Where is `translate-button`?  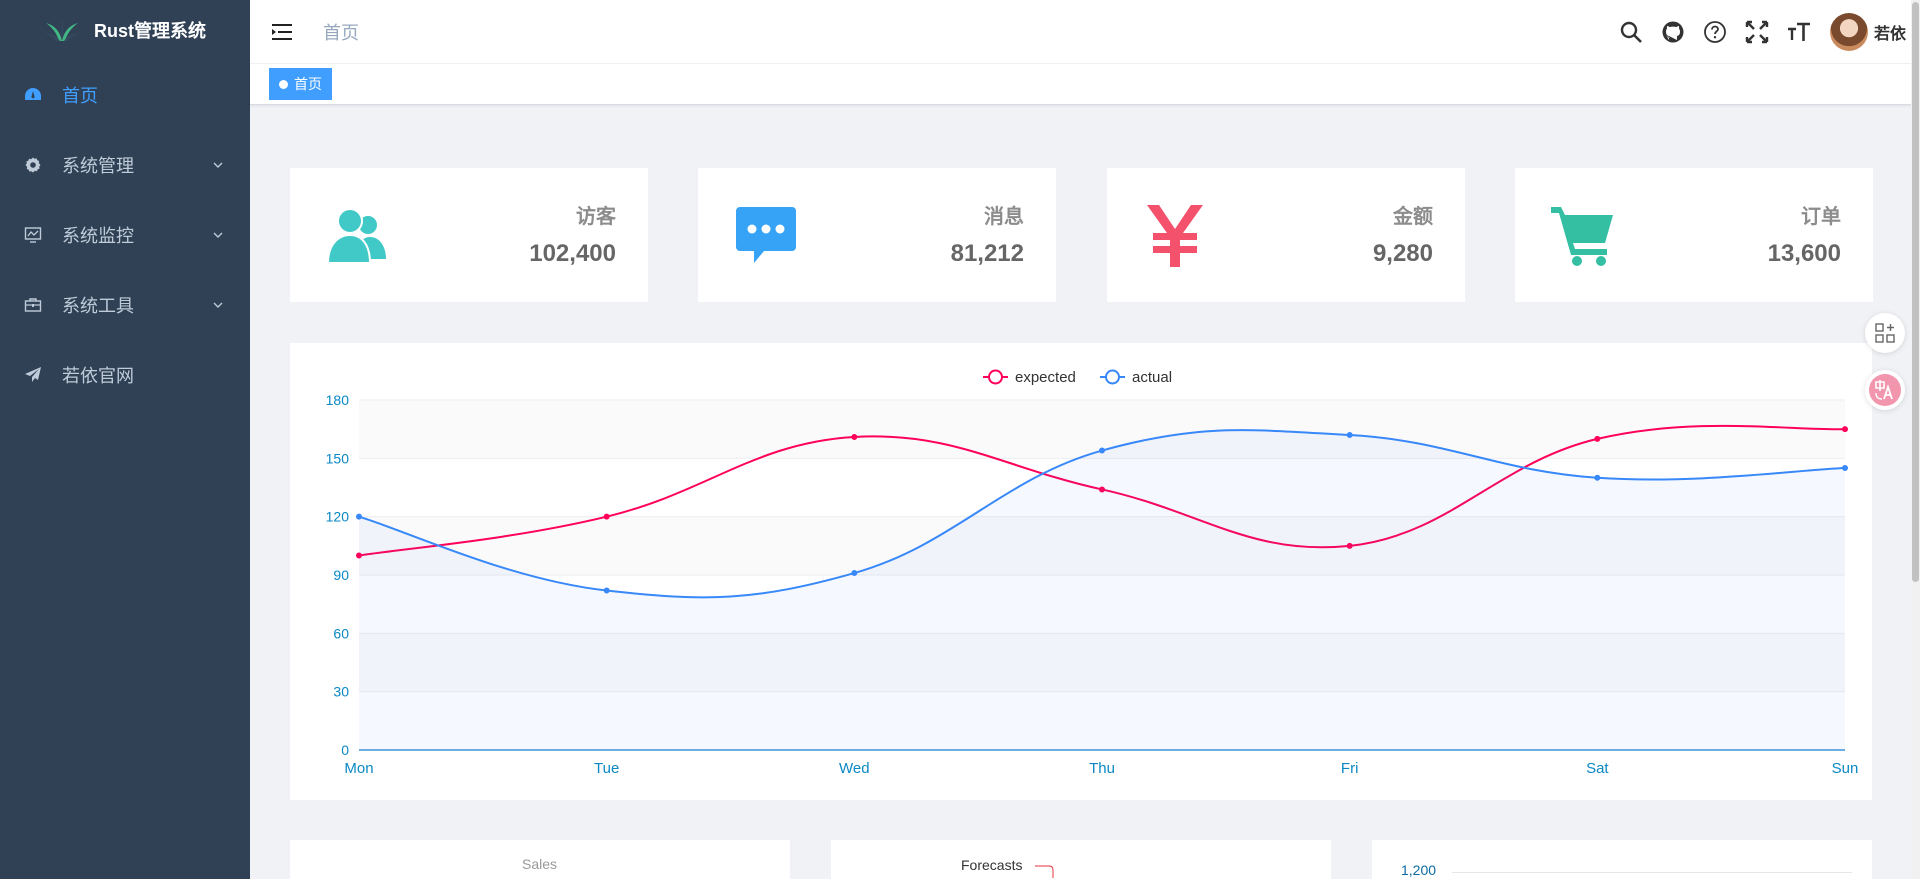 translate-button is located at coordinates (1885, 390).